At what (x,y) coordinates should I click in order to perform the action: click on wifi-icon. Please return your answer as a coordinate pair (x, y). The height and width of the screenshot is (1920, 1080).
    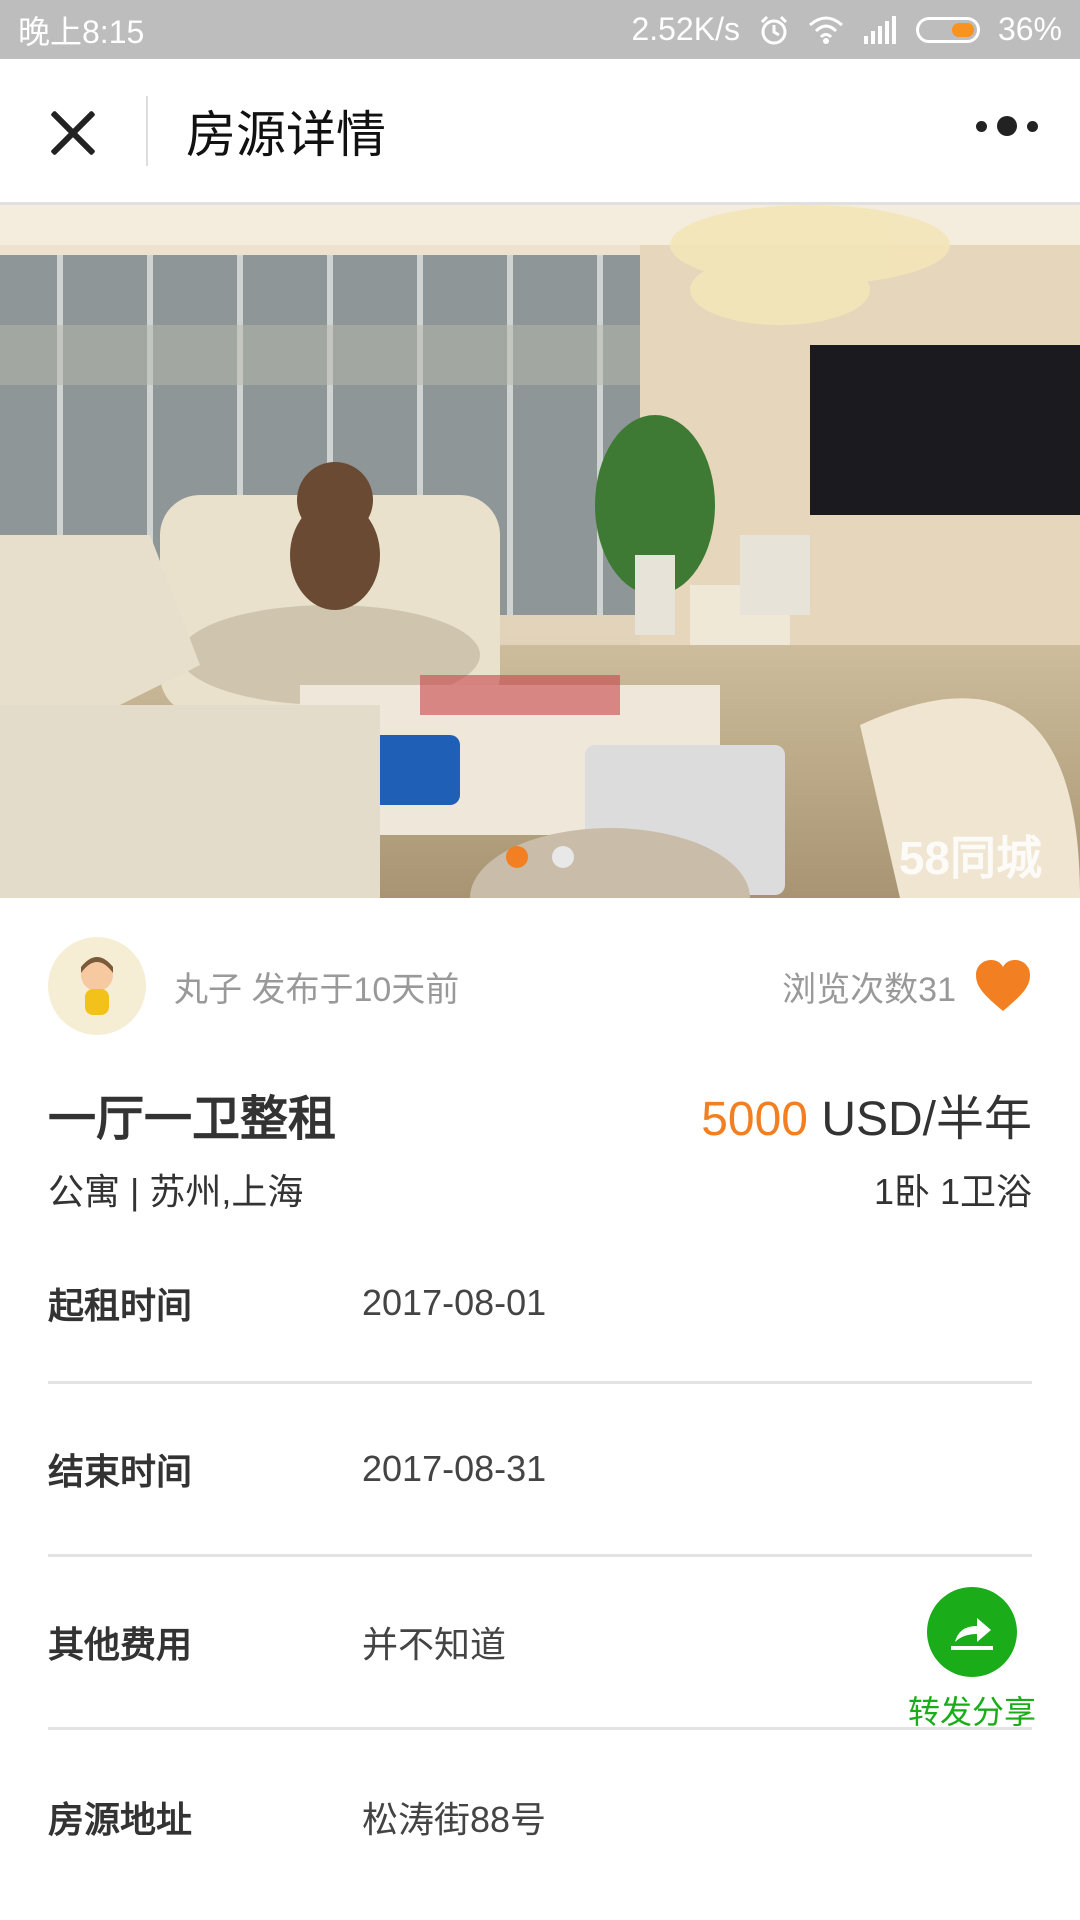
    Looking at the image, I should click on (825, 30).